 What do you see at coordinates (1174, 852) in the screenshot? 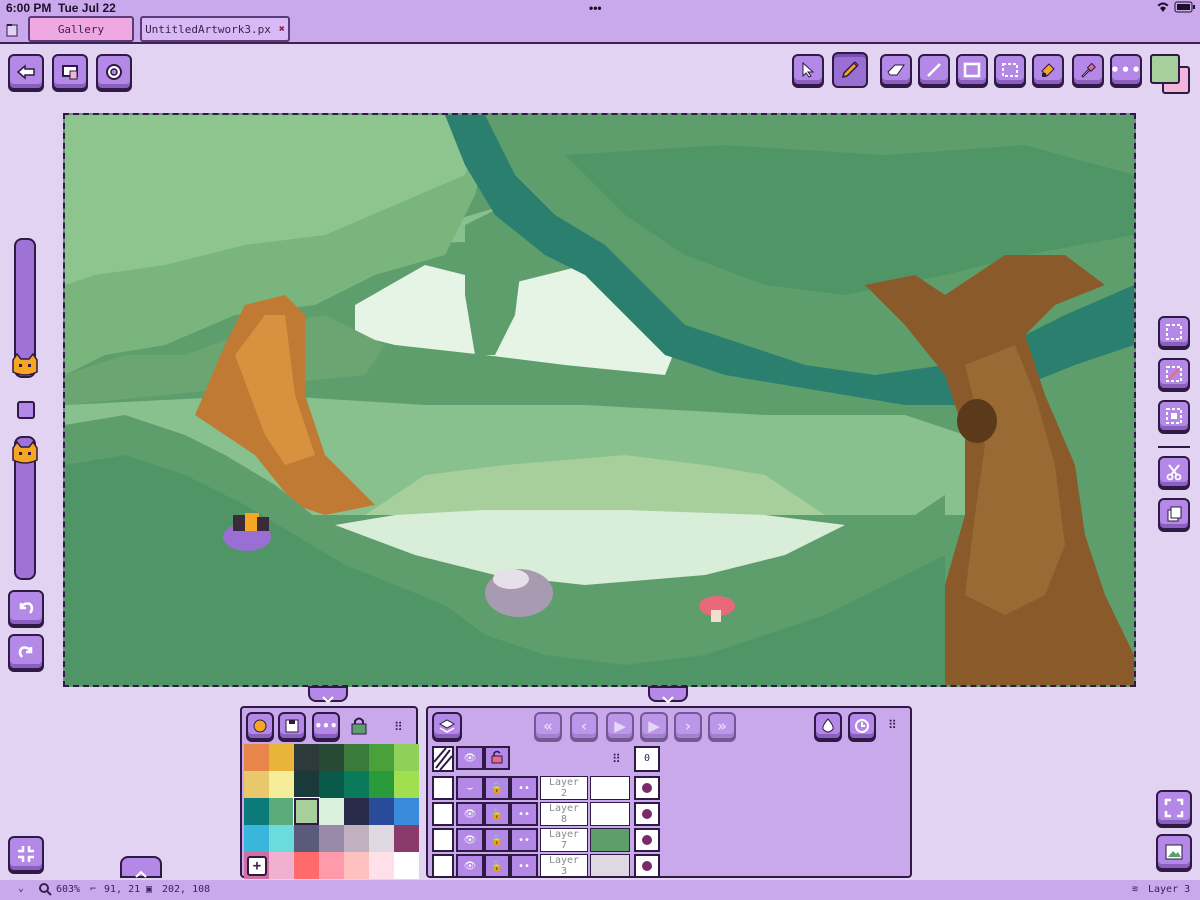
I see `reference-image-button` at bounding box center [1174, 852].